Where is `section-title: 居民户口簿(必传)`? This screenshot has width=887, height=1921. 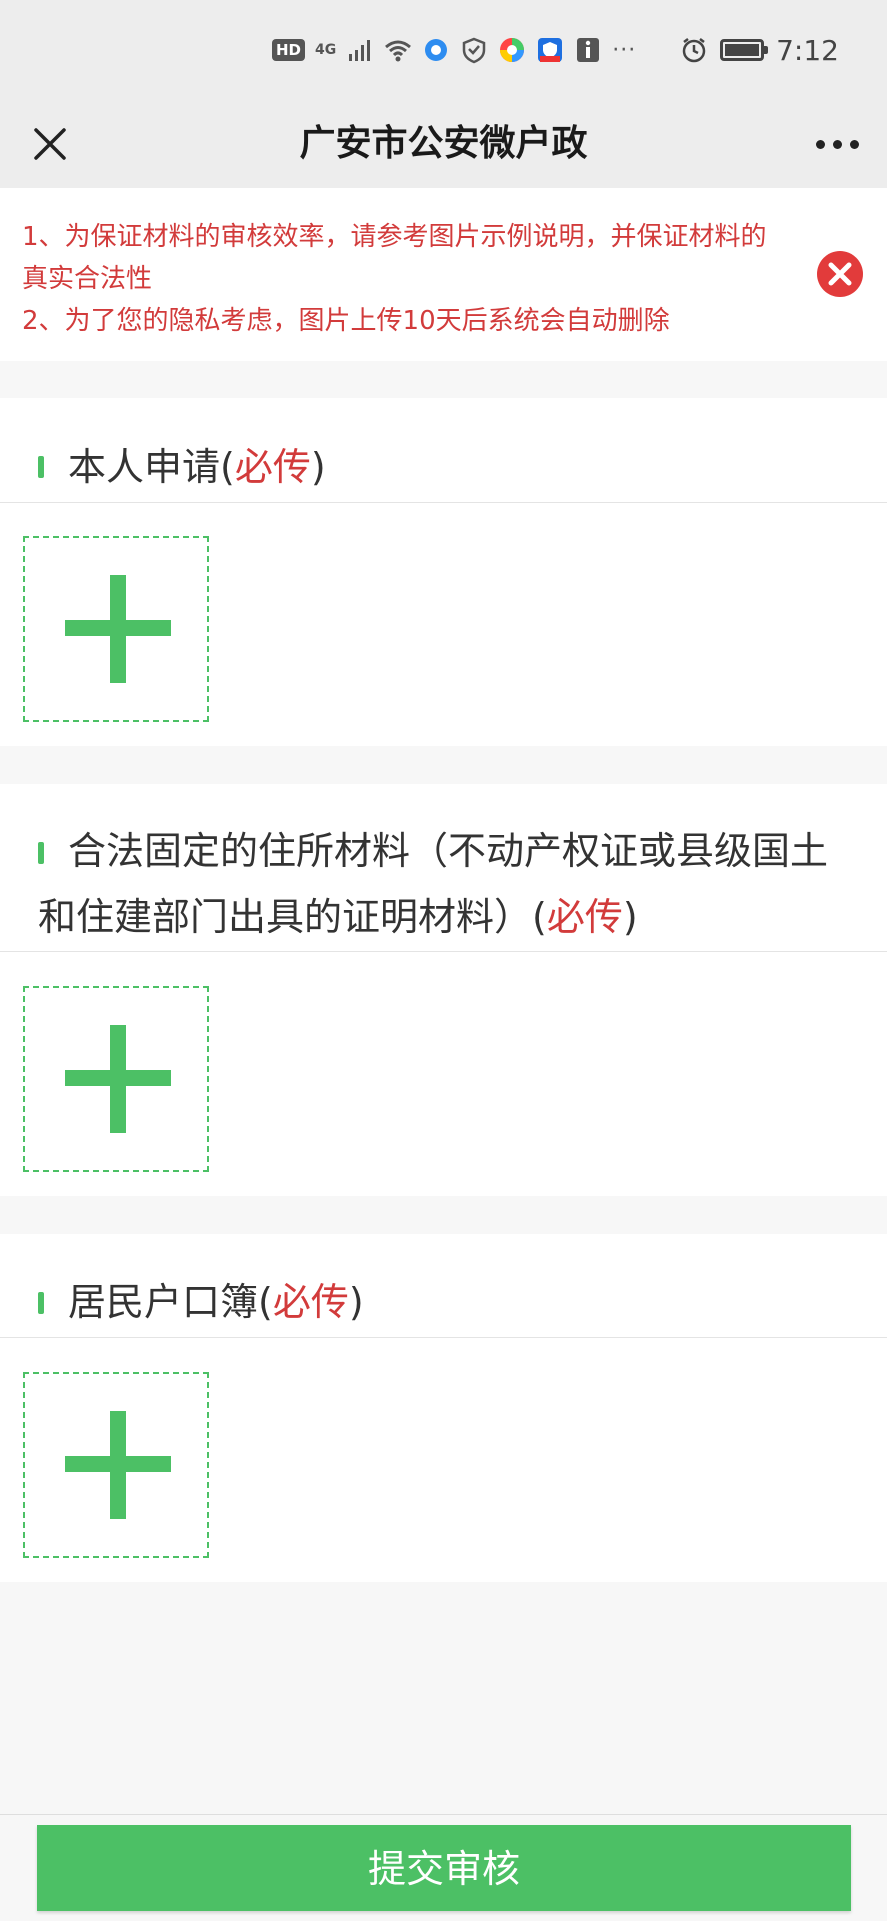 section-title: 居民户口簿(必传) is located at coordinates (216, 1302).